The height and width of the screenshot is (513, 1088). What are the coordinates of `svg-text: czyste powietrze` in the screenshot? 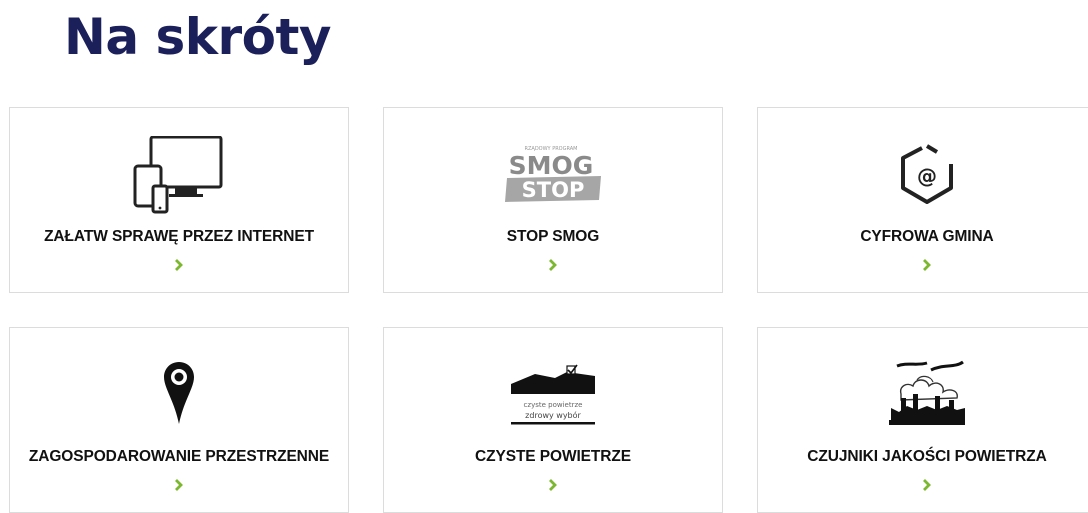 It's located at (553, 405).